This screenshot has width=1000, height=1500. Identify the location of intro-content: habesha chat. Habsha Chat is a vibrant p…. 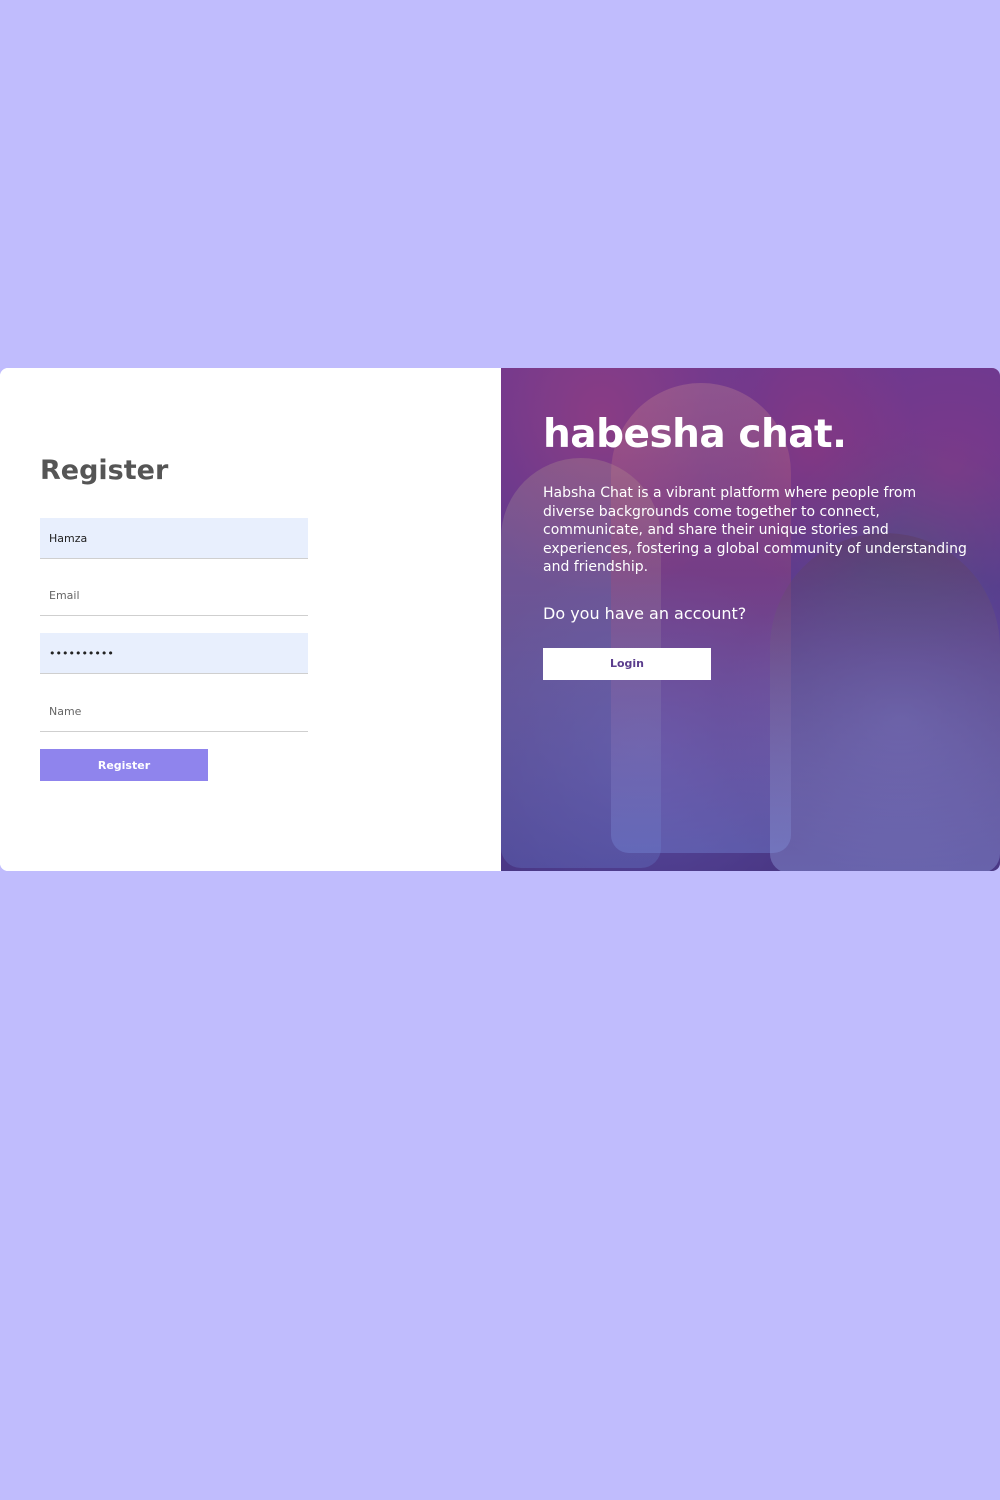
(758, 545).